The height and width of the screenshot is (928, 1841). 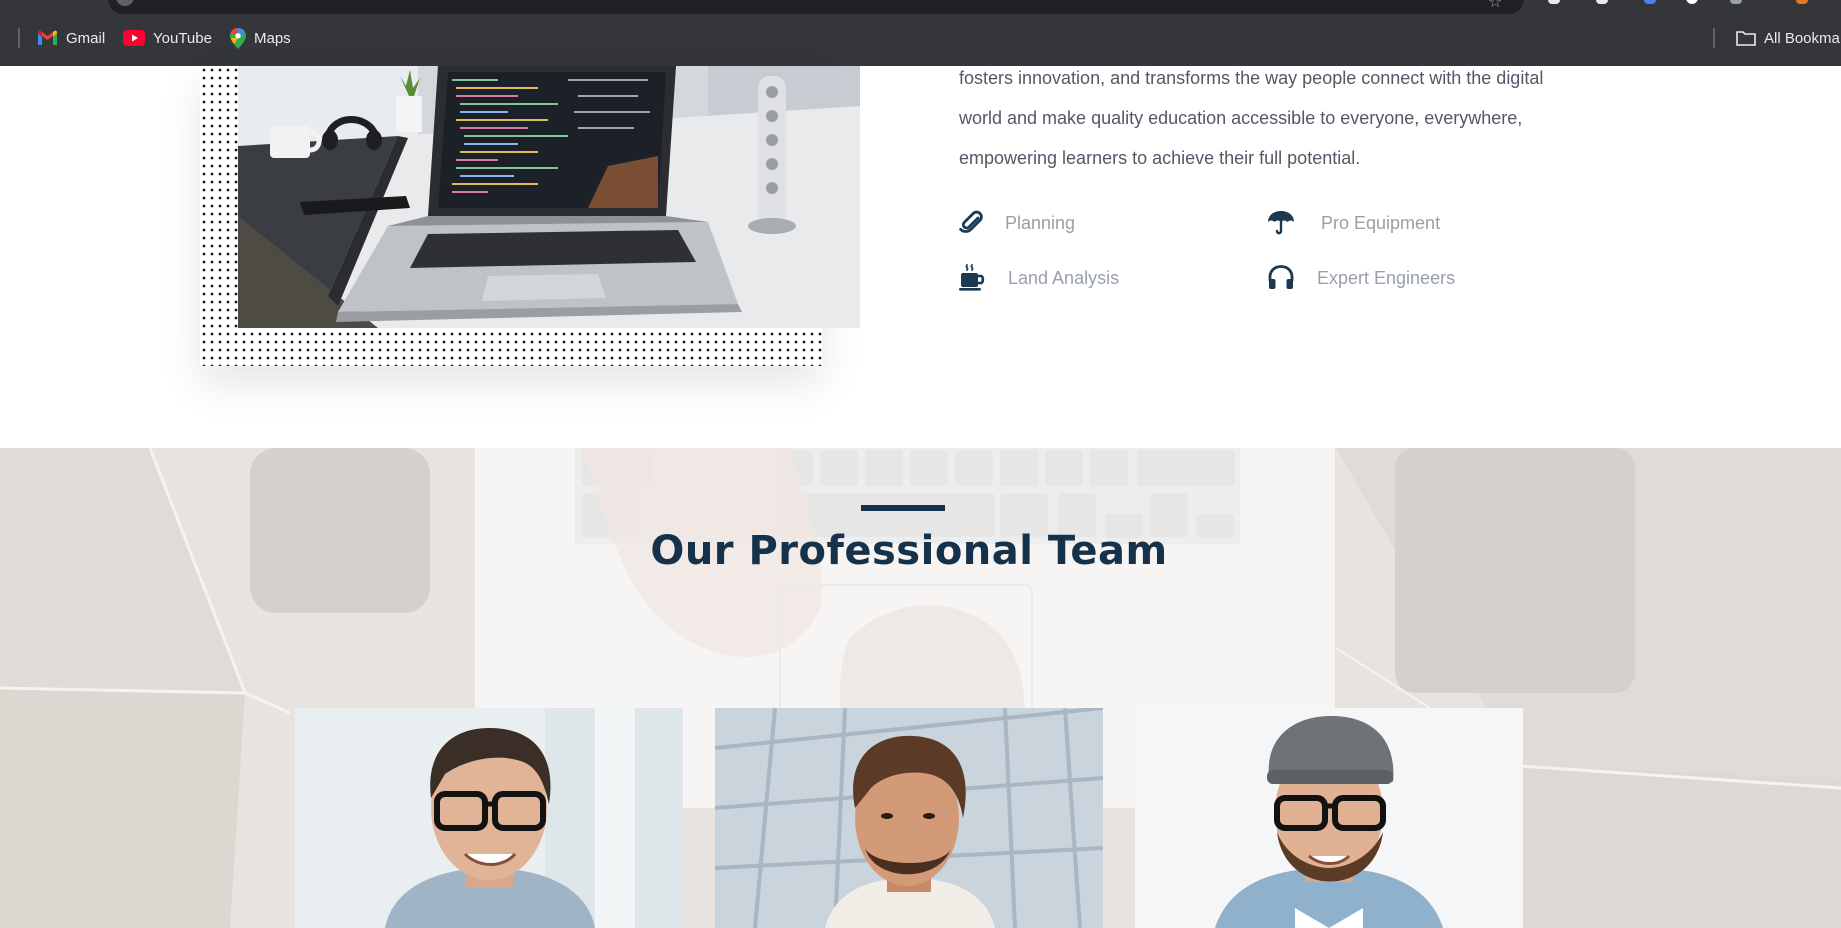 What do you see at coordinates (1802, 38) in the screenshot?
I see `all-bookmarks-label: All Bookma` at bounding box center [1802, 38].